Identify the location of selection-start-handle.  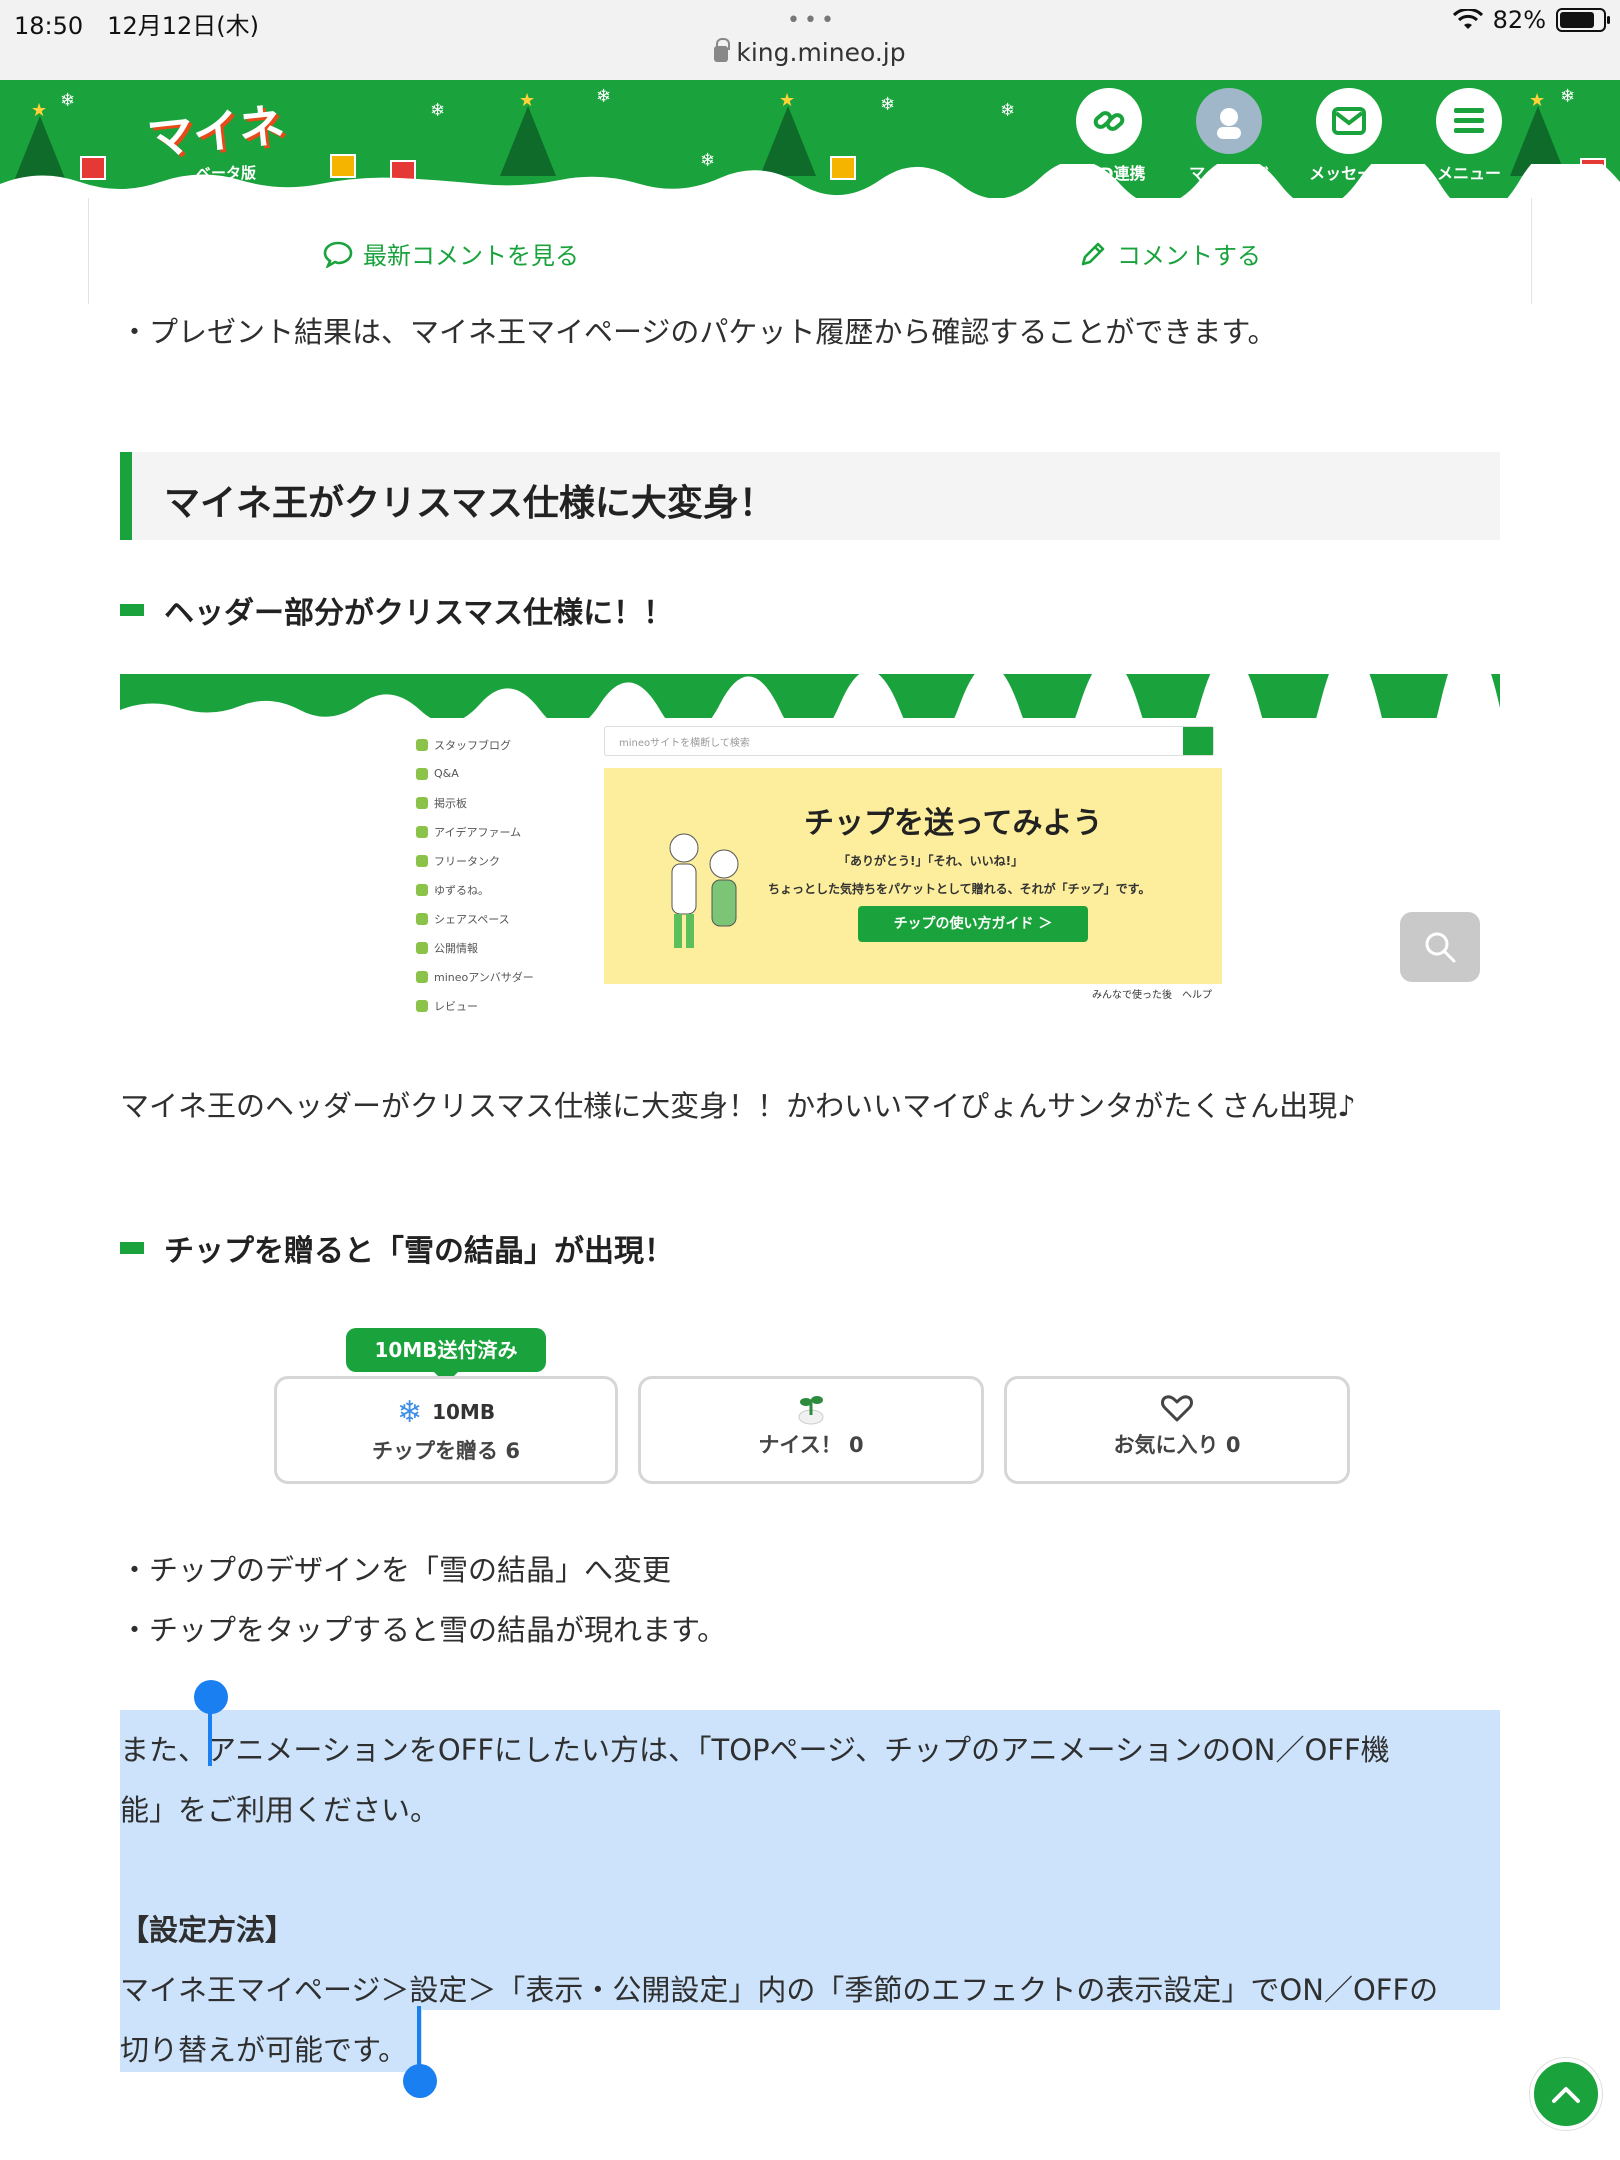
(211, 1697).